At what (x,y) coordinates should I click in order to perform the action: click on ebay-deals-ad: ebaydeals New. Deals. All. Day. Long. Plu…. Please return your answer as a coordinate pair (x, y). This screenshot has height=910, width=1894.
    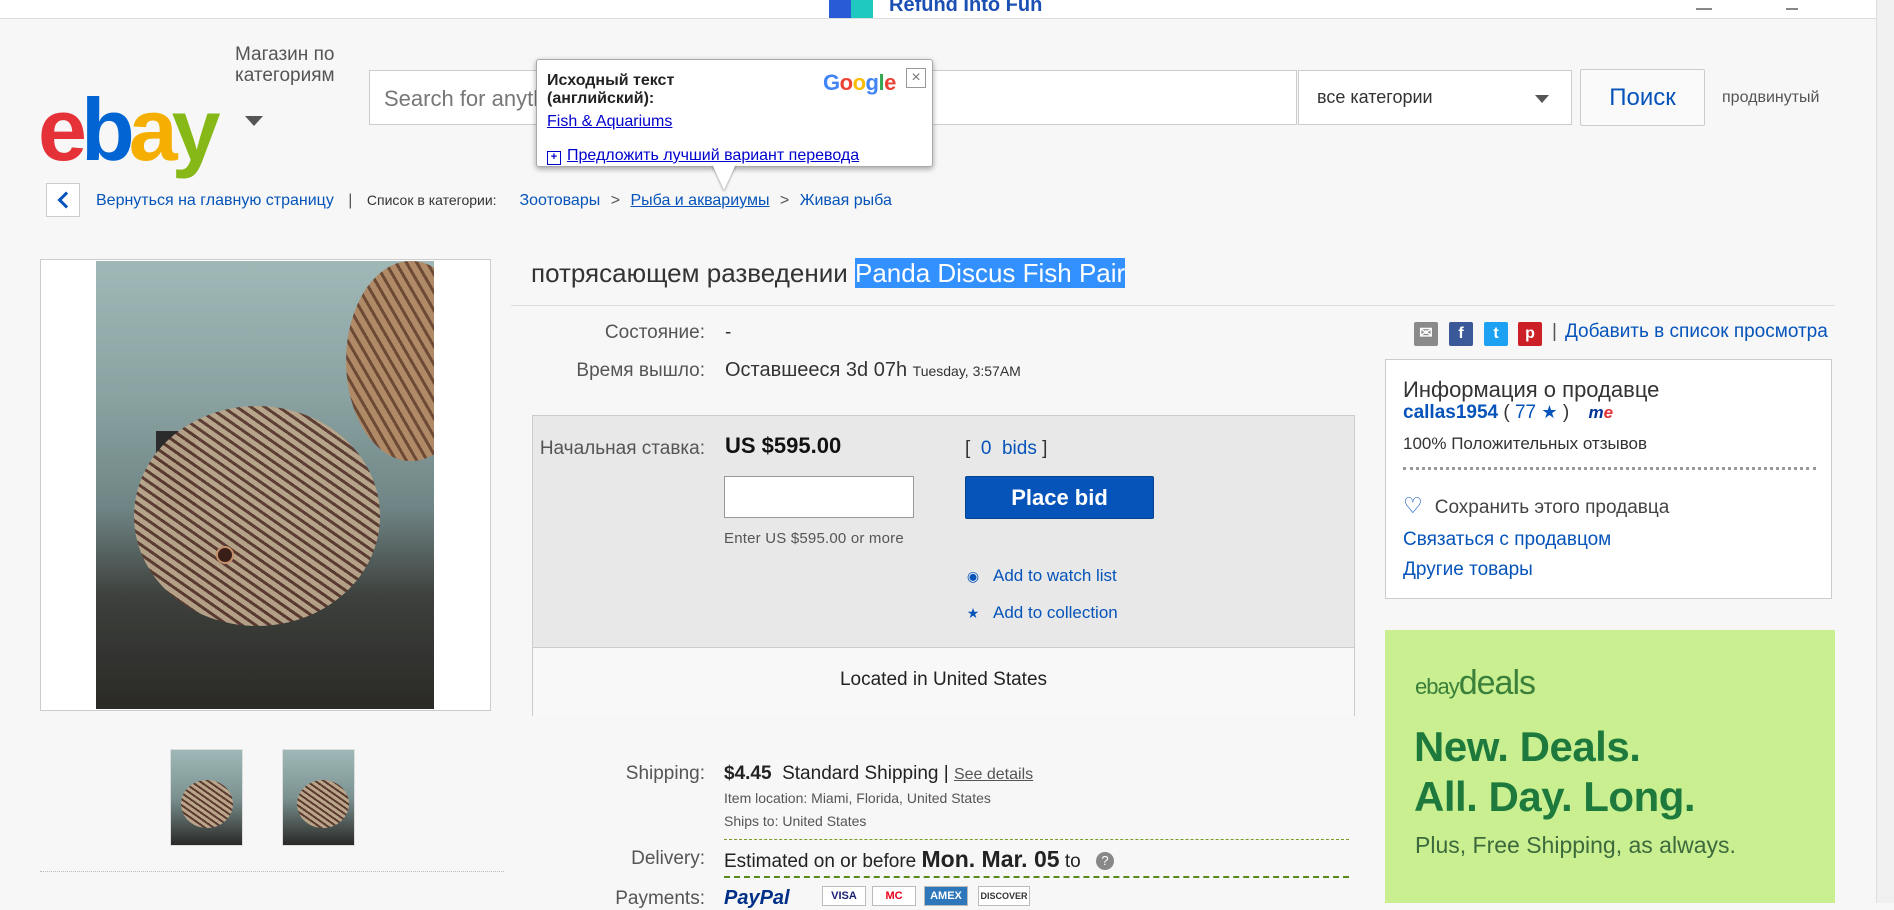
    Looking at the image, I should click on (1610, 766).